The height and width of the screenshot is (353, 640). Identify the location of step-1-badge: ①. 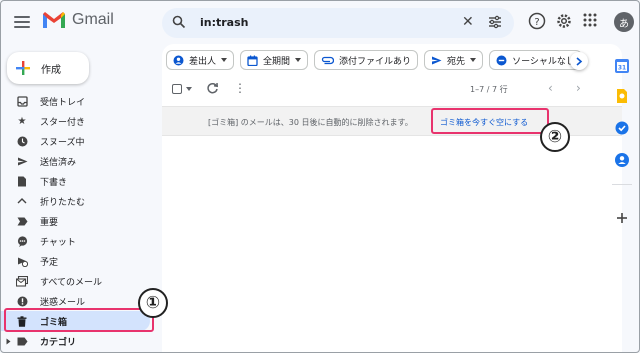
(153, 303).